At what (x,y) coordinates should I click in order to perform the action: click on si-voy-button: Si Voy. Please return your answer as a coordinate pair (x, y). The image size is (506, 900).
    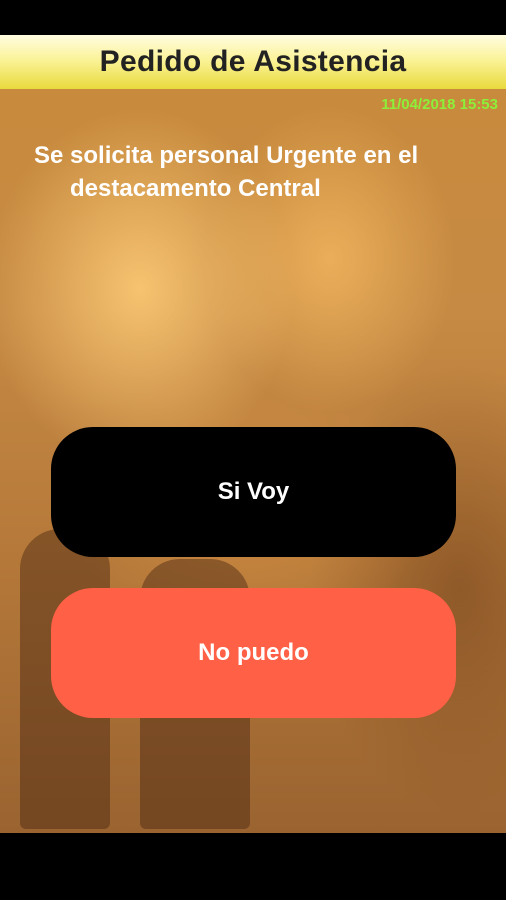
    Looking at the image, I should click on (253, 492).